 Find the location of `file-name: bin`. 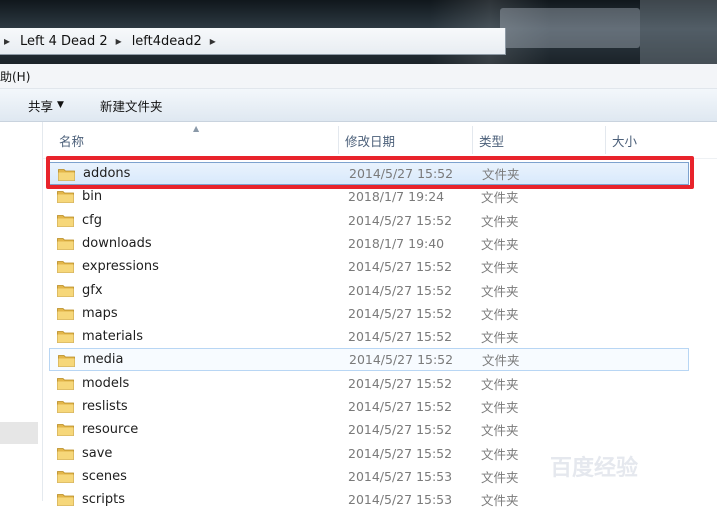

file-name: bin is located at coordinates (92, 197).